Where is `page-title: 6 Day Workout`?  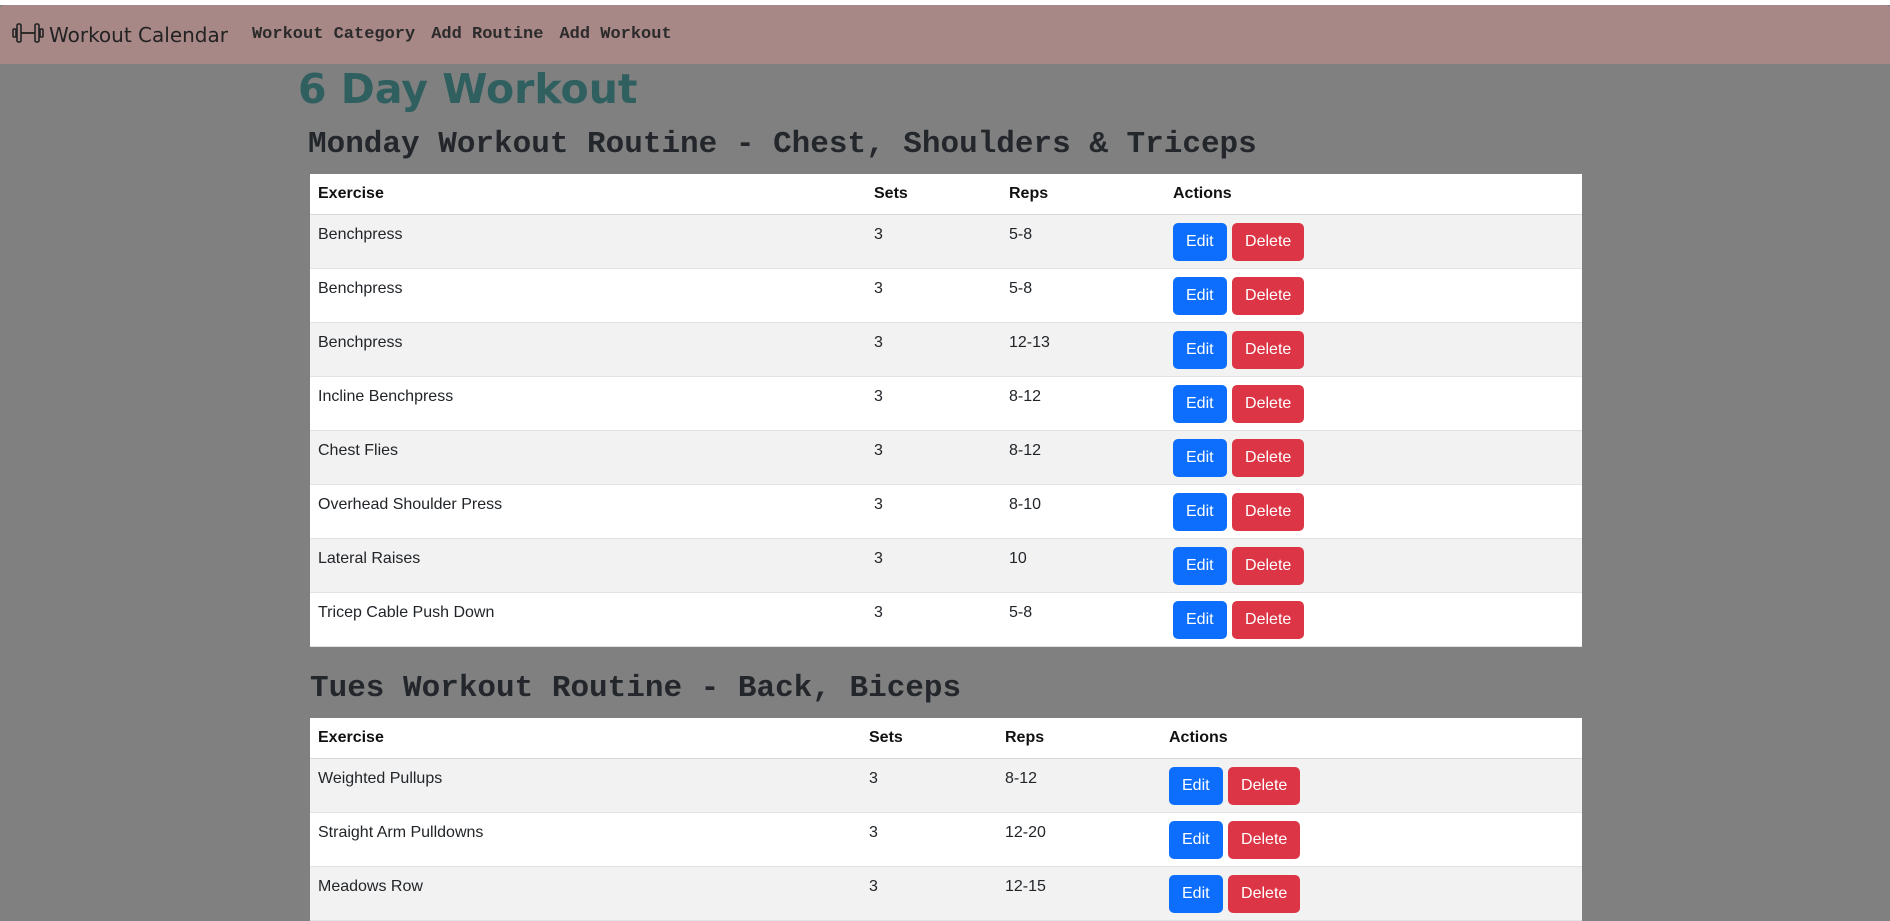
page-title: 6 Day Workout is located at coordinates (468, 89).